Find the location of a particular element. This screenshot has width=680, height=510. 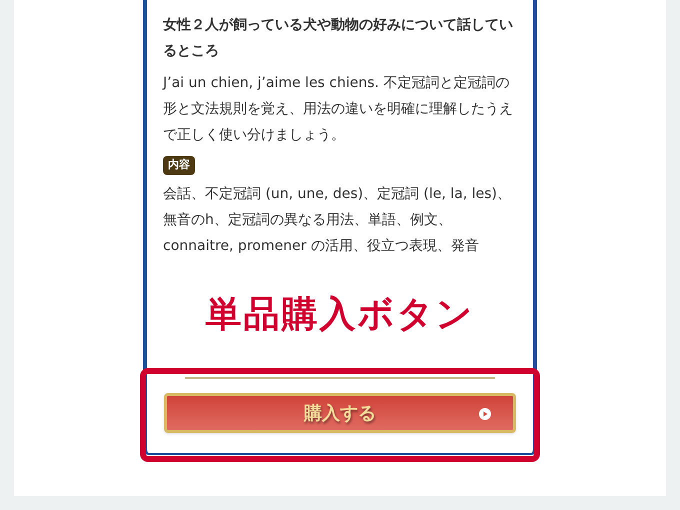

card-title: 女性２人が飼っている犬や動物の好みについて話しているところ is located at coordinates (338, 38).